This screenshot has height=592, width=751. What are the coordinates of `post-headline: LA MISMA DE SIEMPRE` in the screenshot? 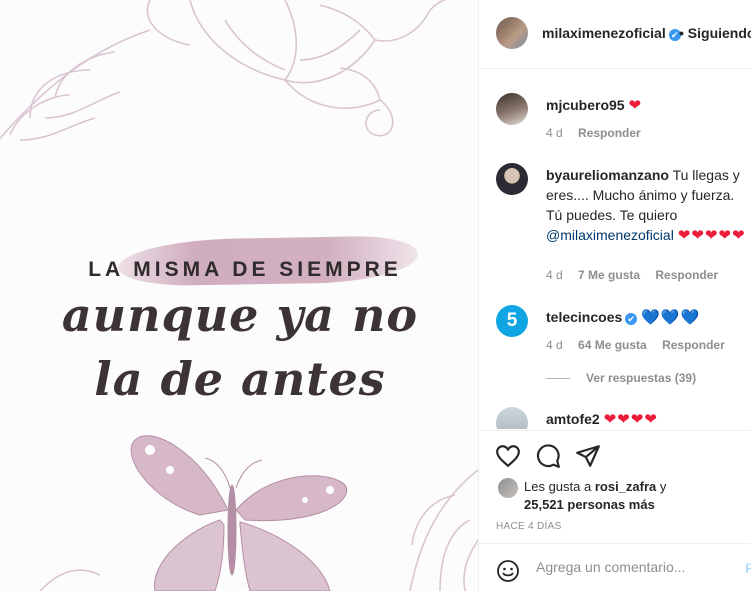 It's located at (245, 269).